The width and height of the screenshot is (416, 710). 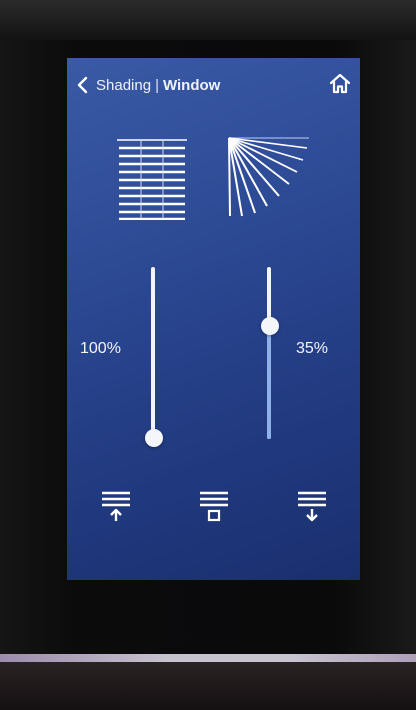 I want to click on page-title: Window, so click(x=191, y=85).